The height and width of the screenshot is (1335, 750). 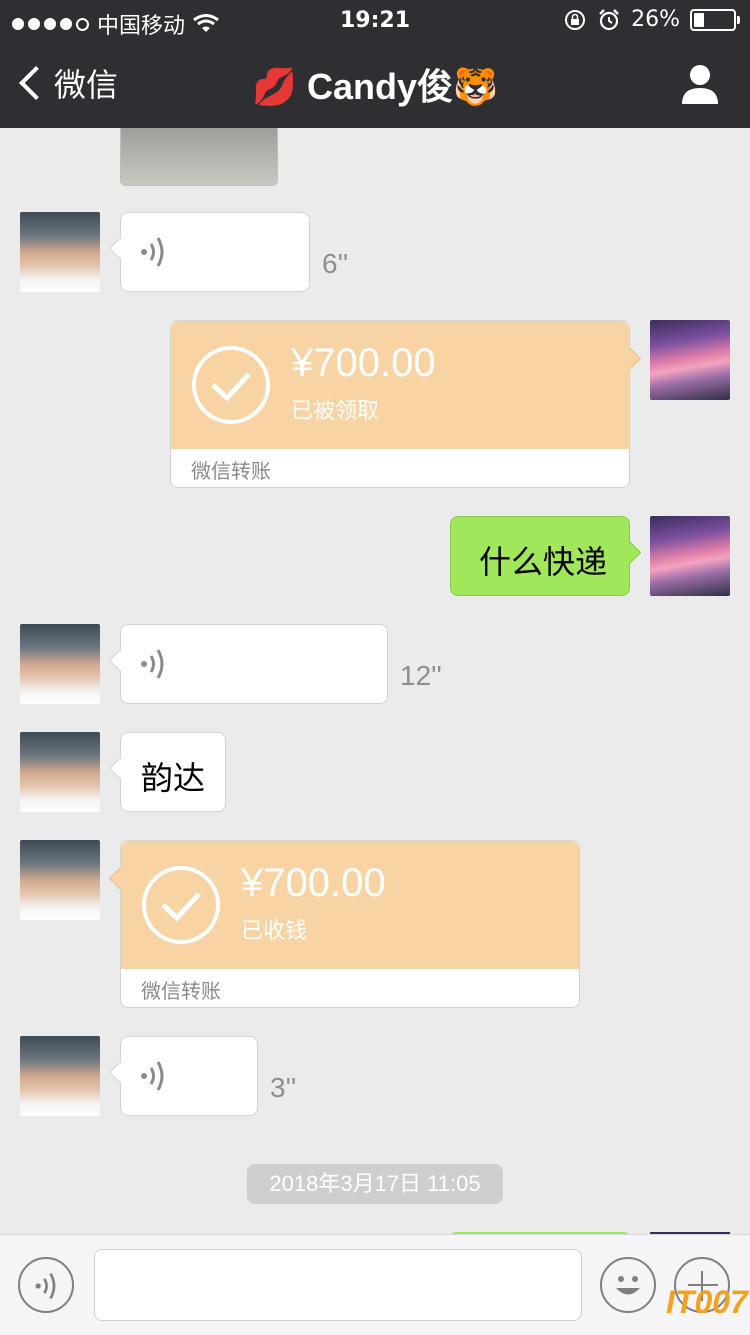 I want to click on chat-title: 💋 Candy俊🐯, so click(x=375, y=84).